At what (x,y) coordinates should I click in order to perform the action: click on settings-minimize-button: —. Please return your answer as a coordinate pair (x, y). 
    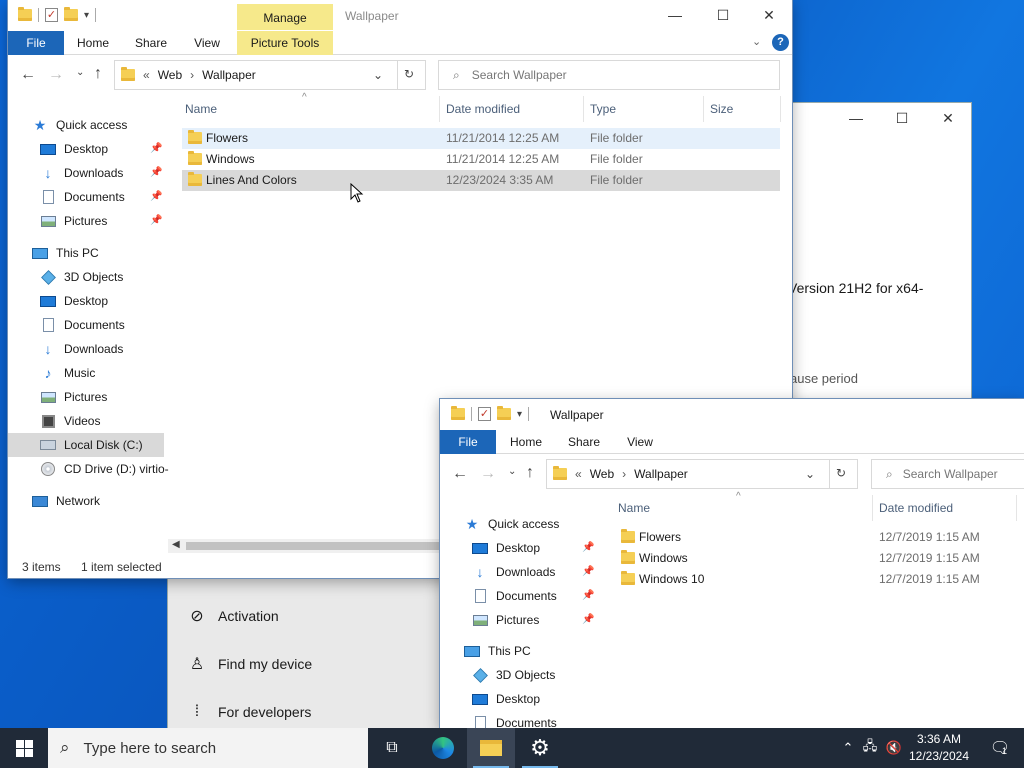
    Looking at the image, I should click on (856, 118).